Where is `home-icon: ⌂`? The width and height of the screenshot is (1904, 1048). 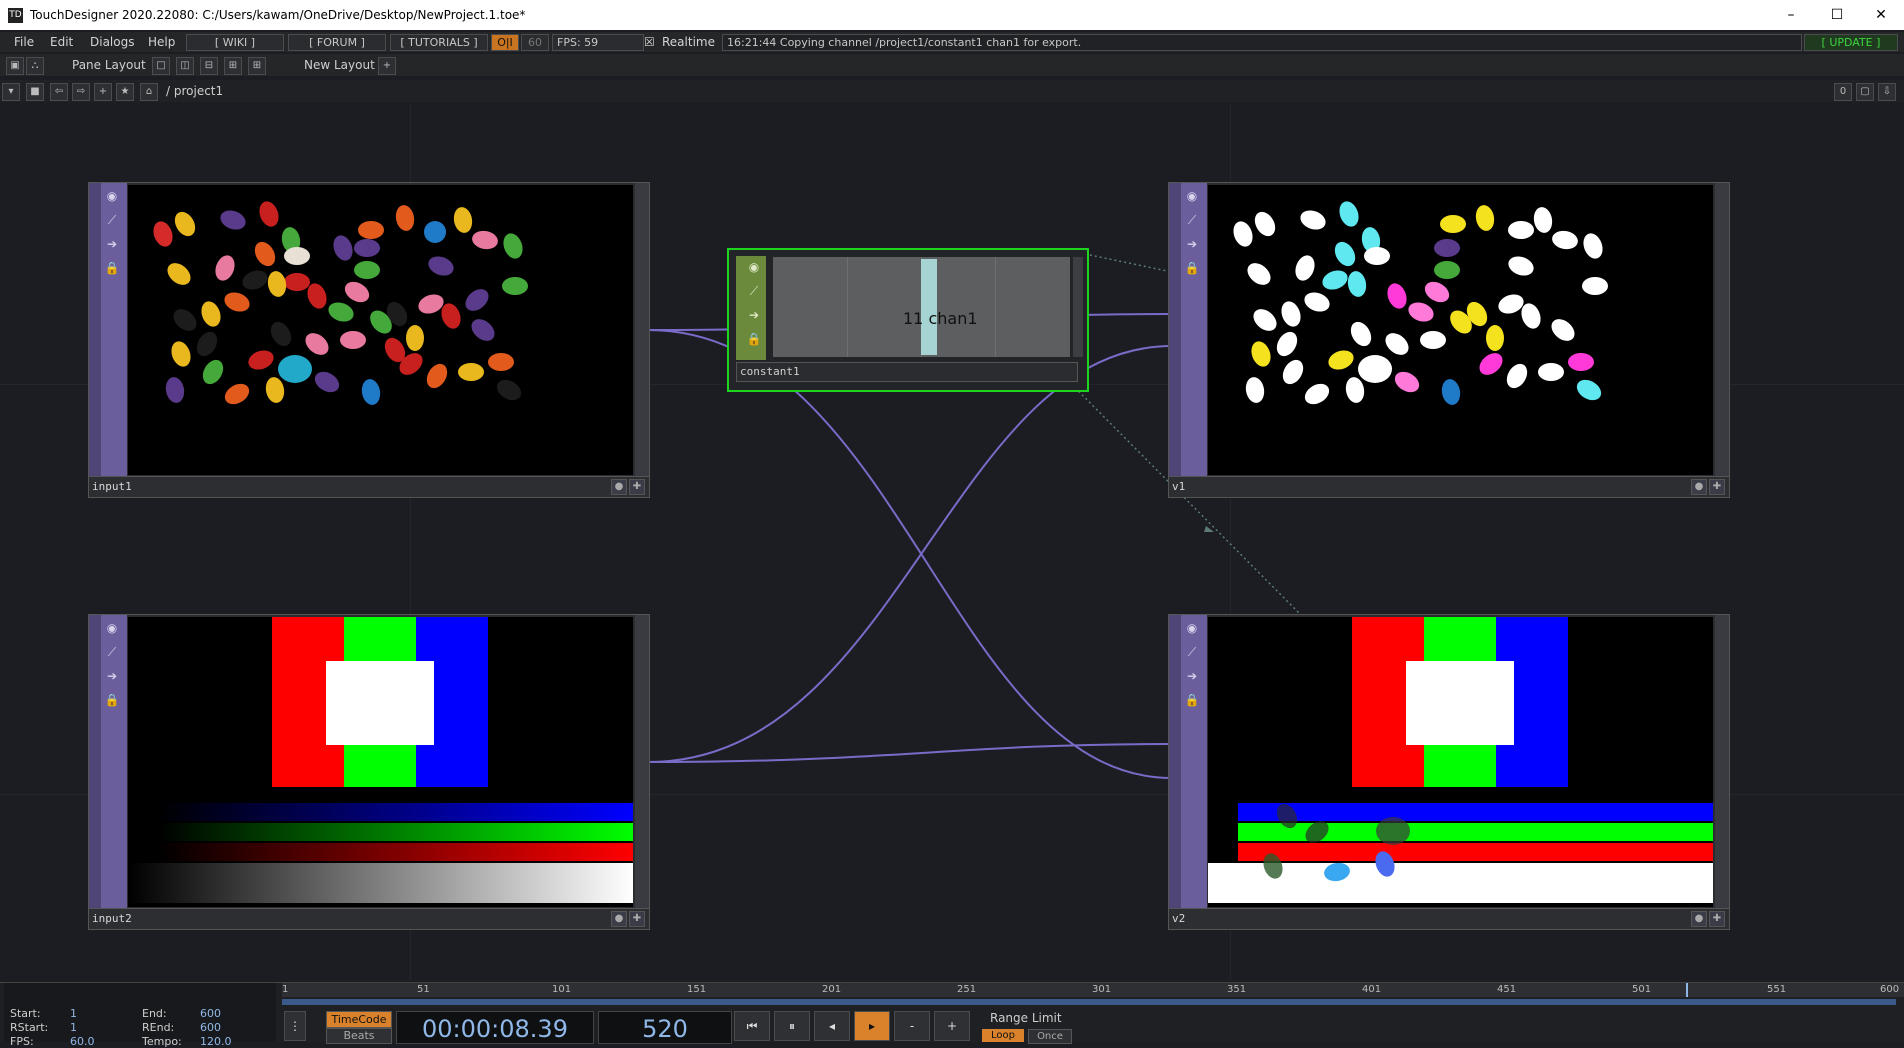 home-icon: ⌂ is located at coordinates (149, 92).